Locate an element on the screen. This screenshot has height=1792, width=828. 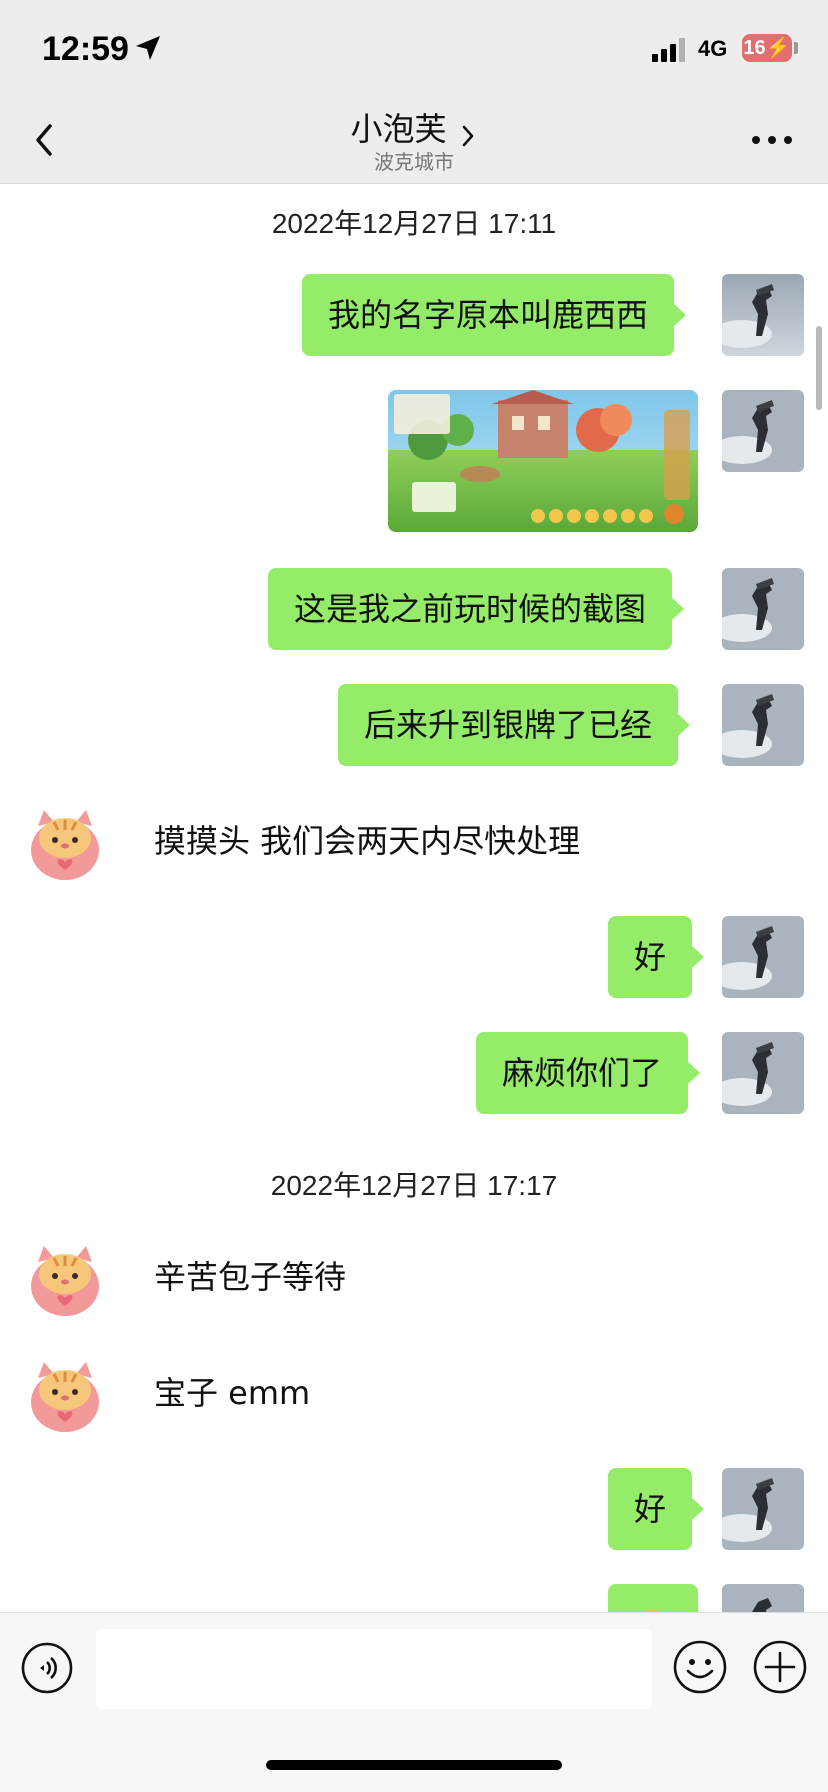
location-arrow-icon is located at coordinates (148, 48).